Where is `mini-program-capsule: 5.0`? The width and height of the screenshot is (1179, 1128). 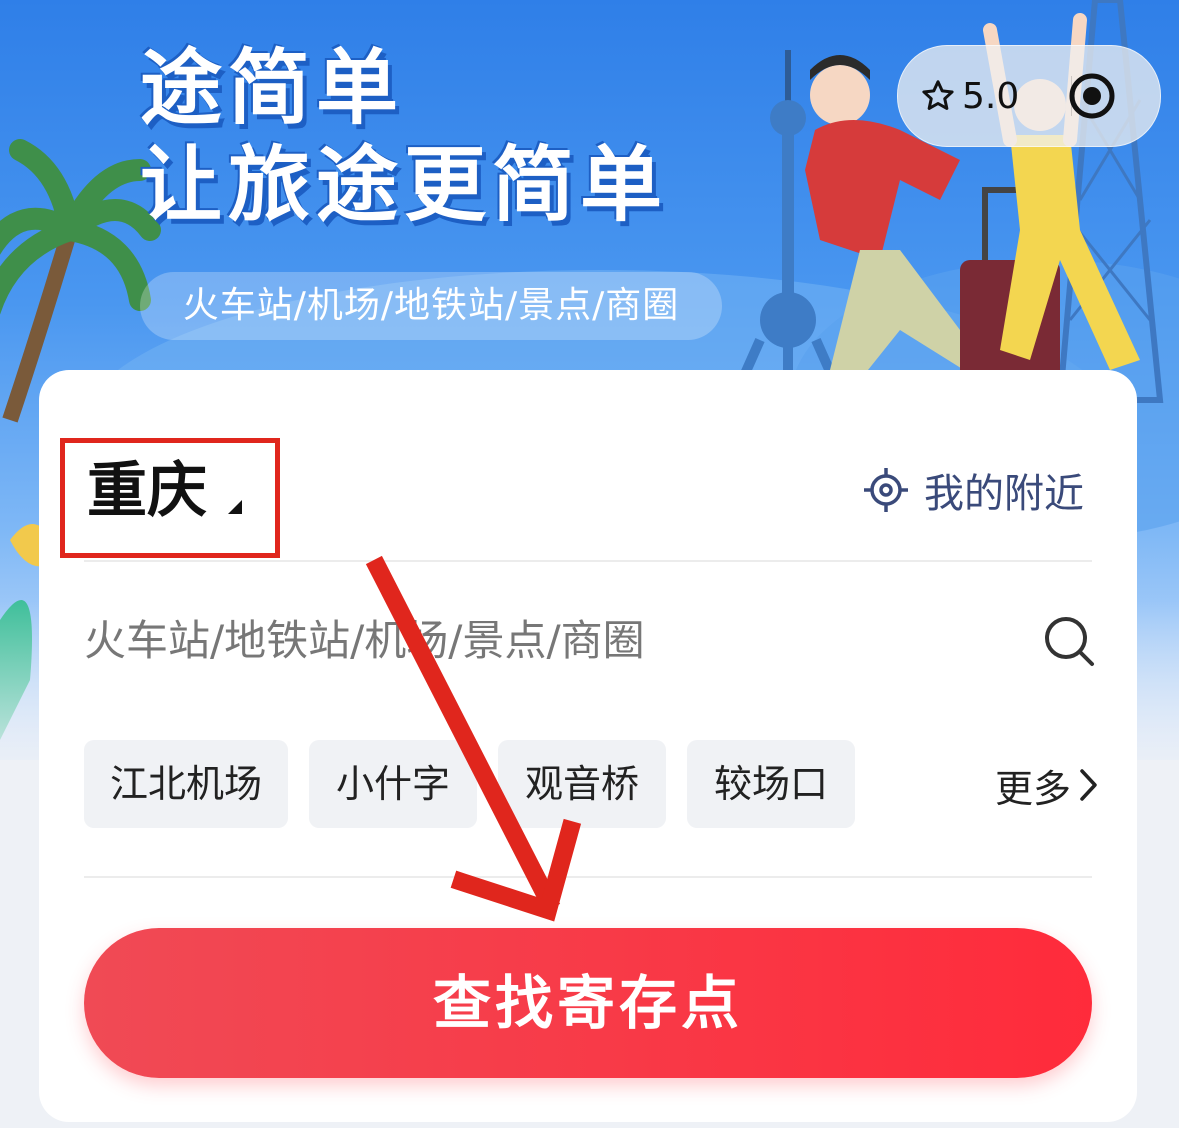
mini-program-capsule: 5.0 is located at coordinates (1029, 96).